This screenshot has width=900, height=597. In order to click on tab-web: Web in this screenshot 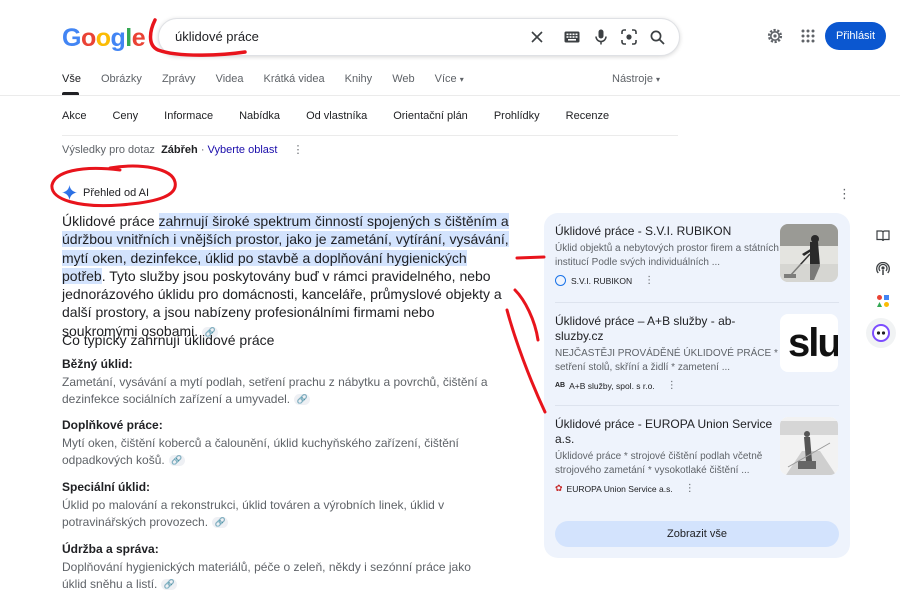, I will do `click(403, 79)`.